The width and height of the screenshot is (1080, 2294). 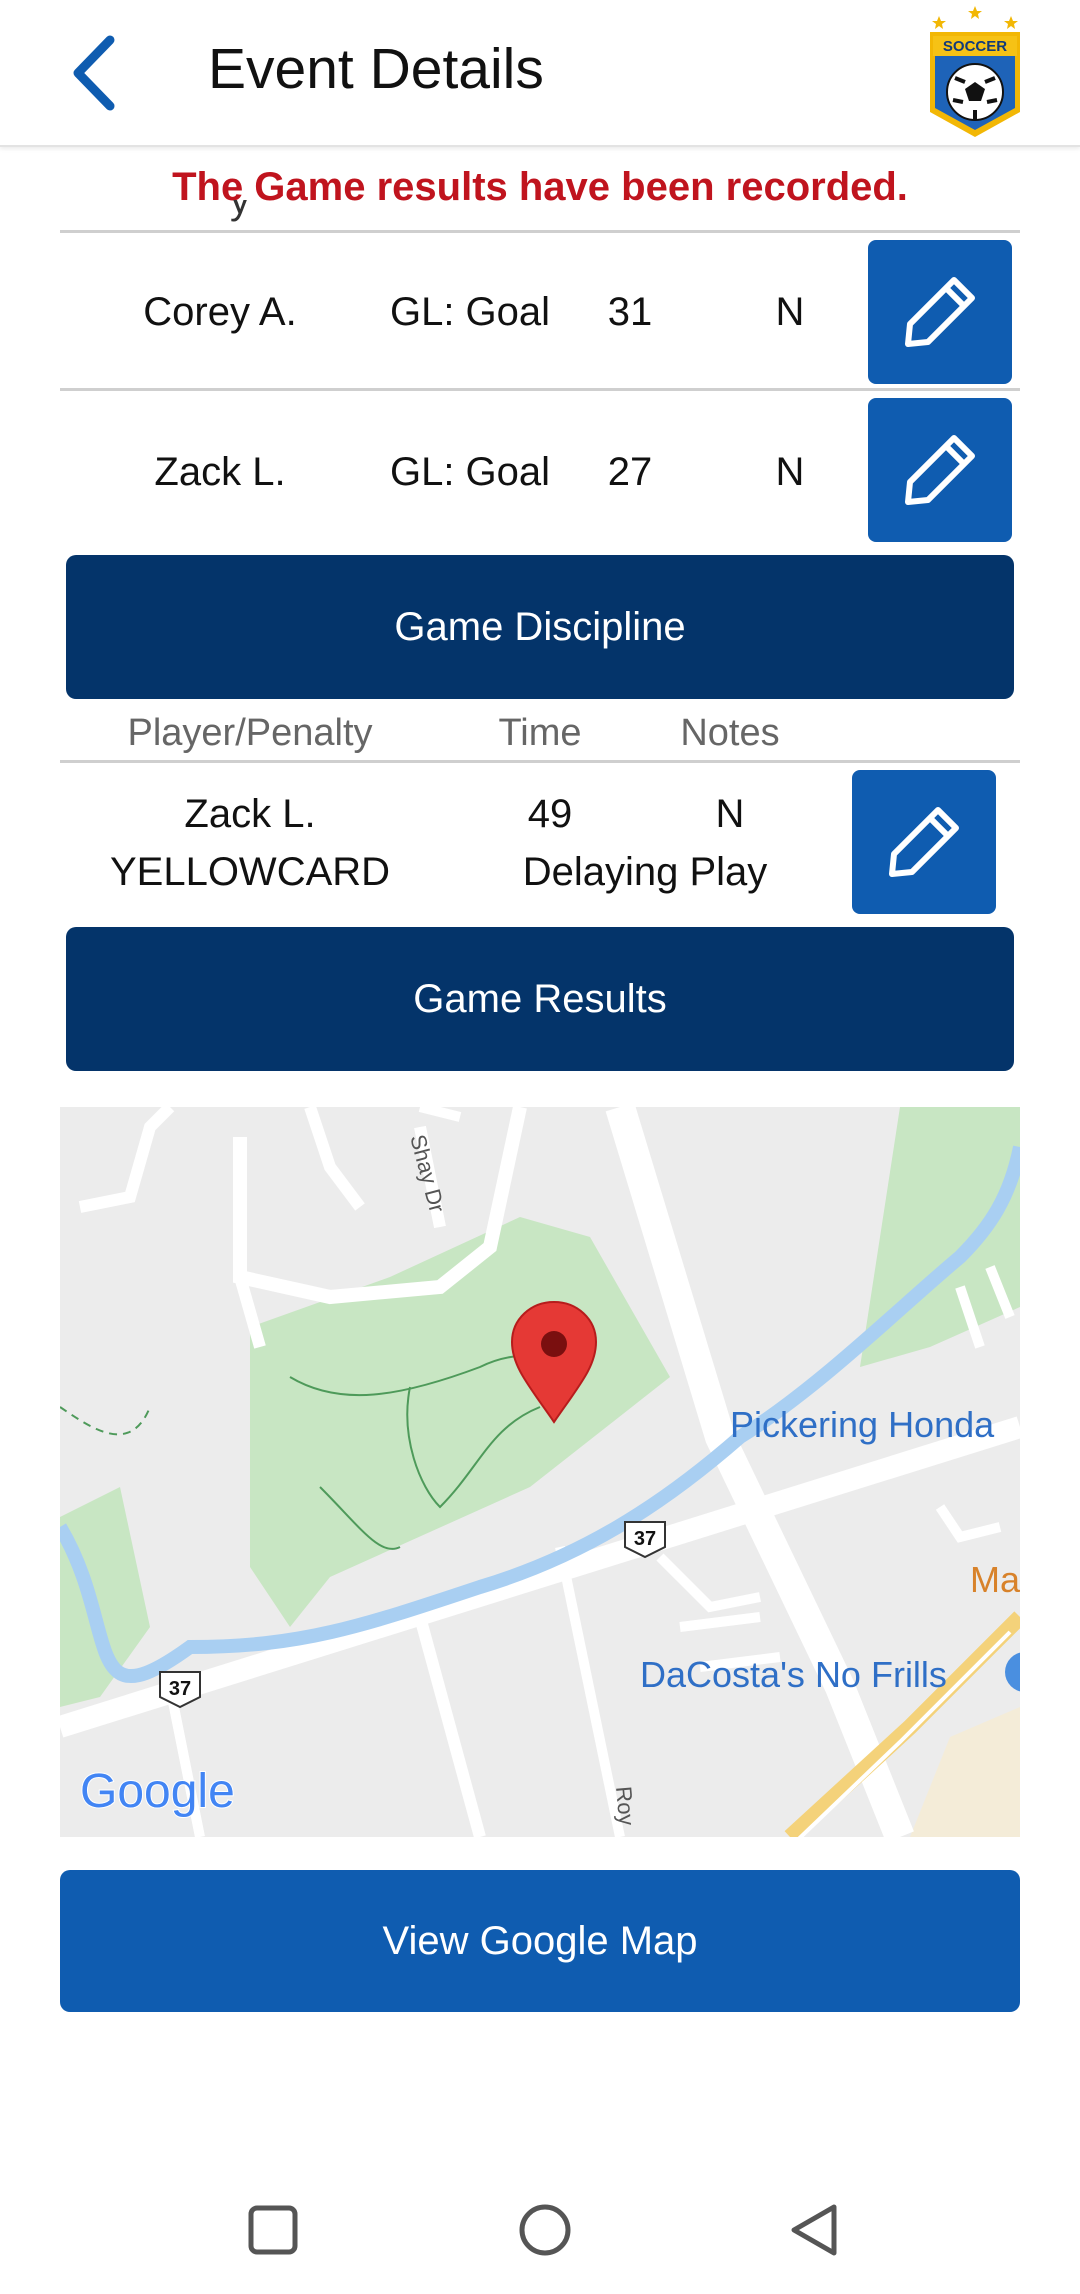 I want to click on edit-discipline-button, so click(x=924, y=842).